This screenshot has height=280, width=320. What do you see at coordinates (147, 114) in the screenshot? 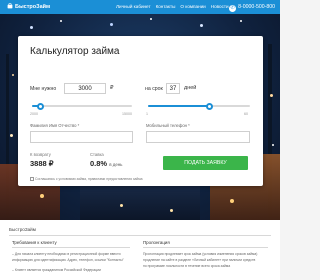
I see `term-min-label: 1` at bounding box center [147, 114].